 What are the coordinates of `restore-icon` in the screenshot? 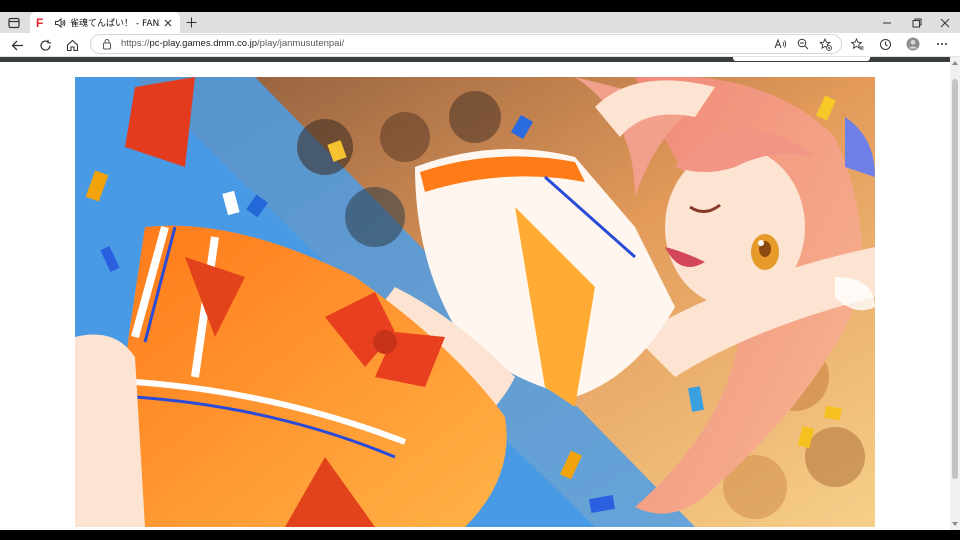 It's located at (917, 22).